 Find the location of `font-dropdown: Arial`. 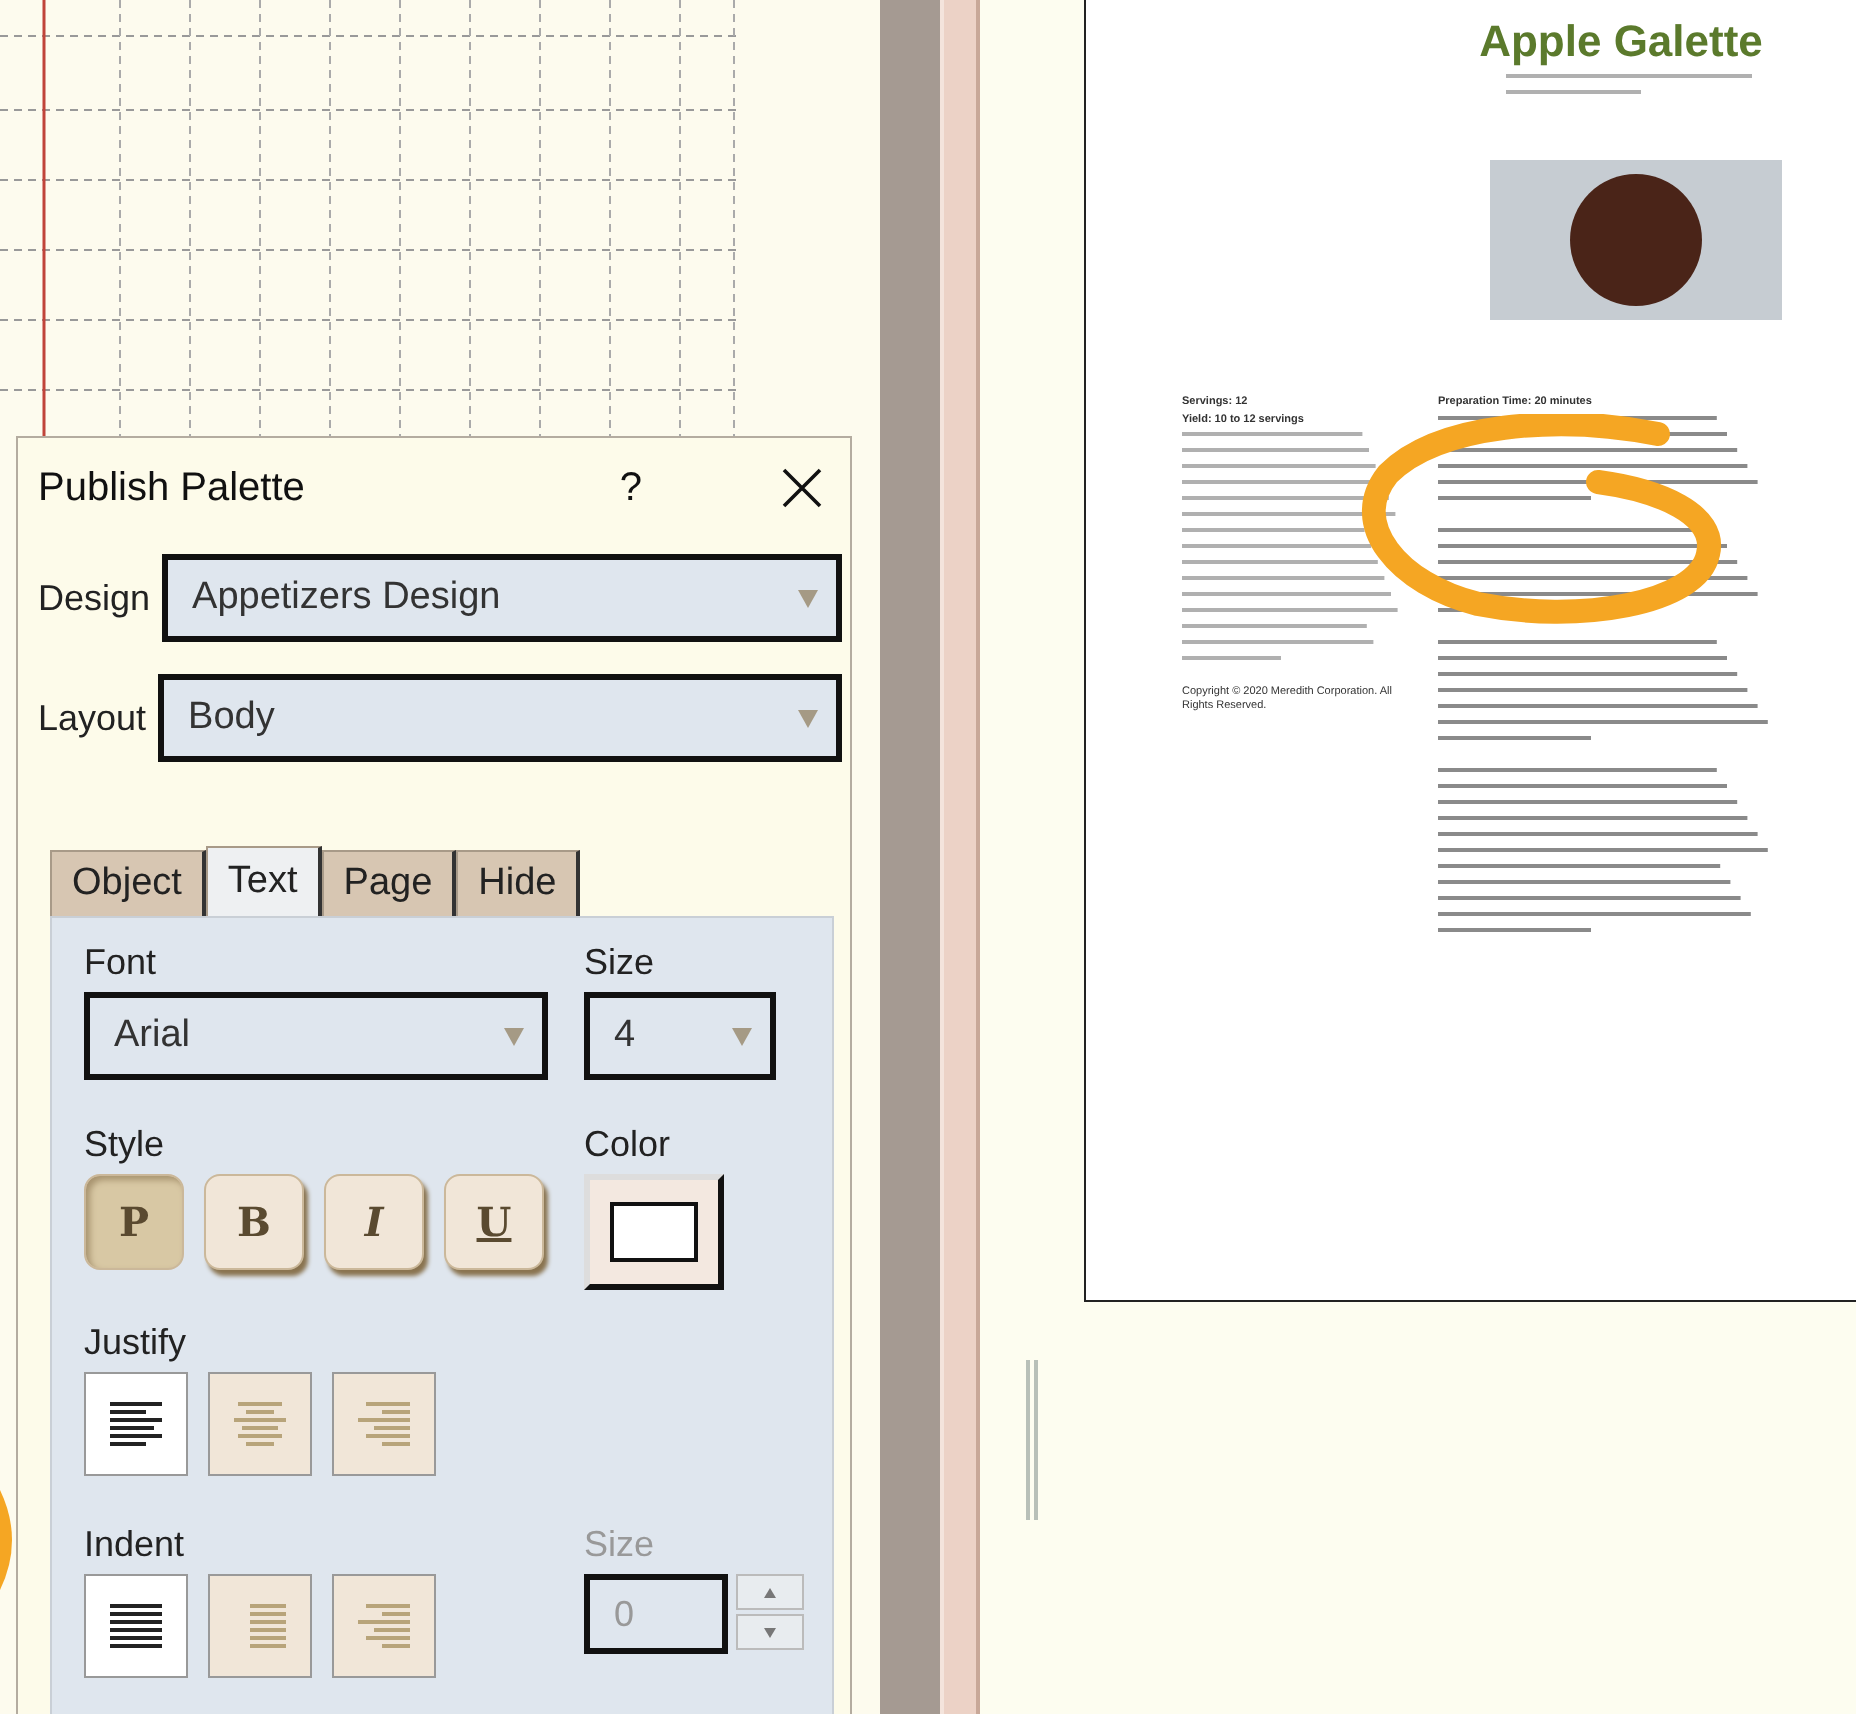

font-dropdown: Arial is located at coordinates (316, 1036).